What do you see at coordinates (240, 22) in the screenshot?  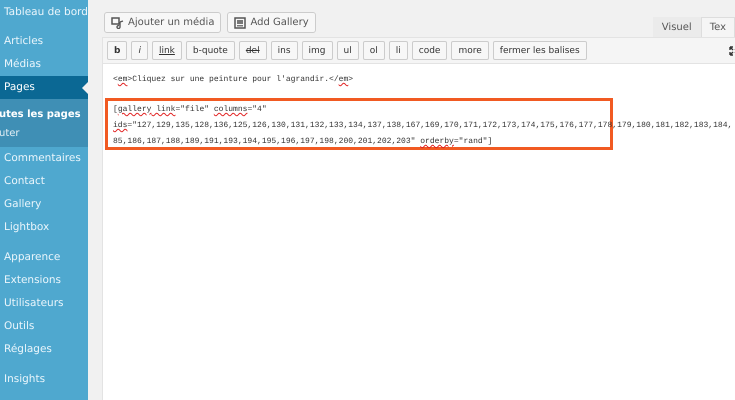 I see `gallery-icon` at bounding box center [240, 22].